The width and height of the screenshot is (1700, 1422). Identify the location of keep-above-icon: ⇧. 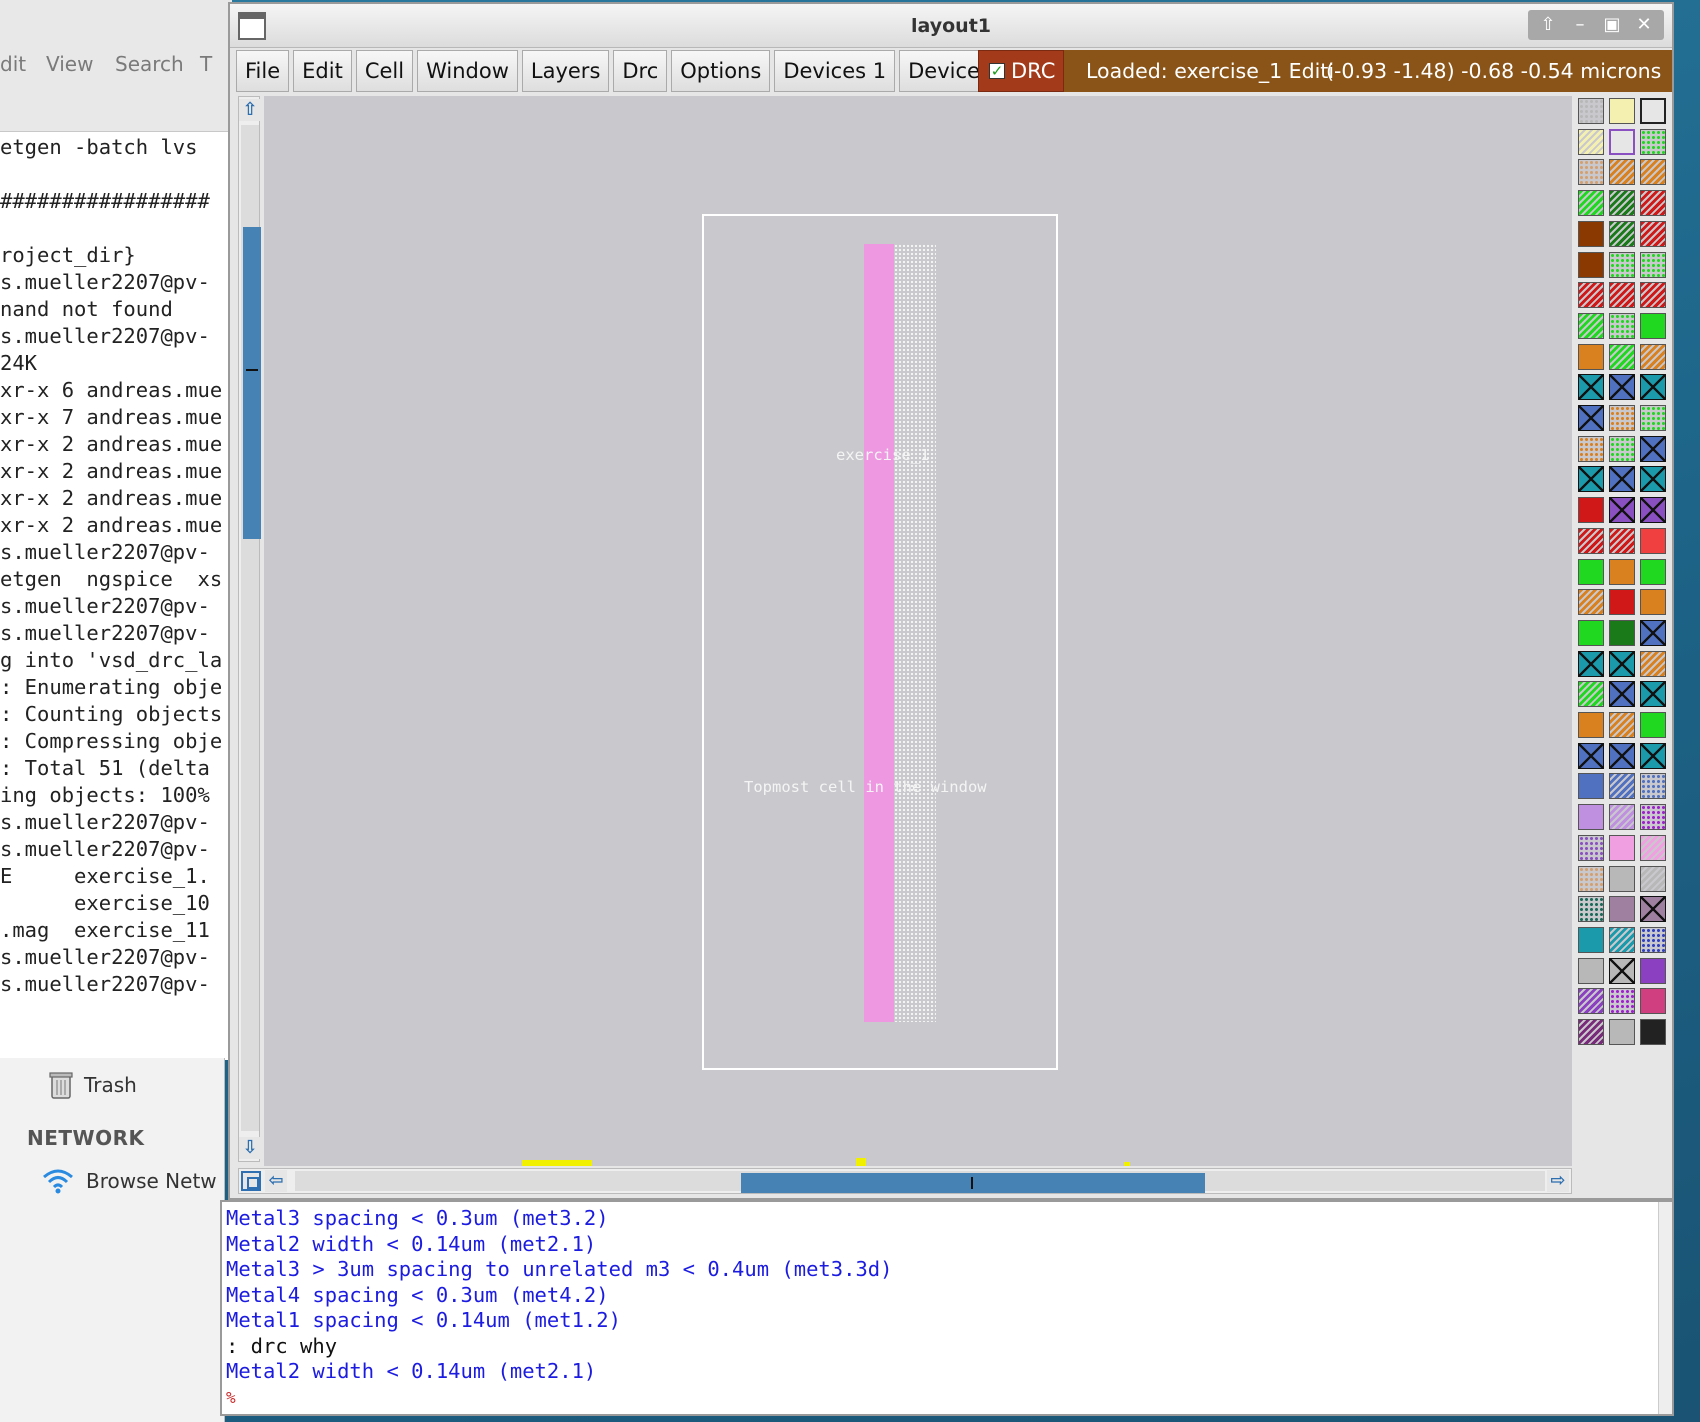
(1548, 25).